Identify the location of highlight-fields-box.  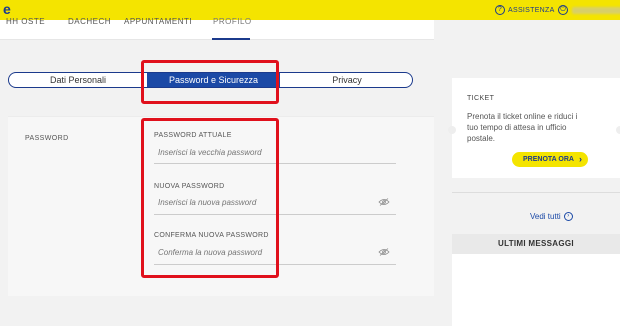
(210, 198).